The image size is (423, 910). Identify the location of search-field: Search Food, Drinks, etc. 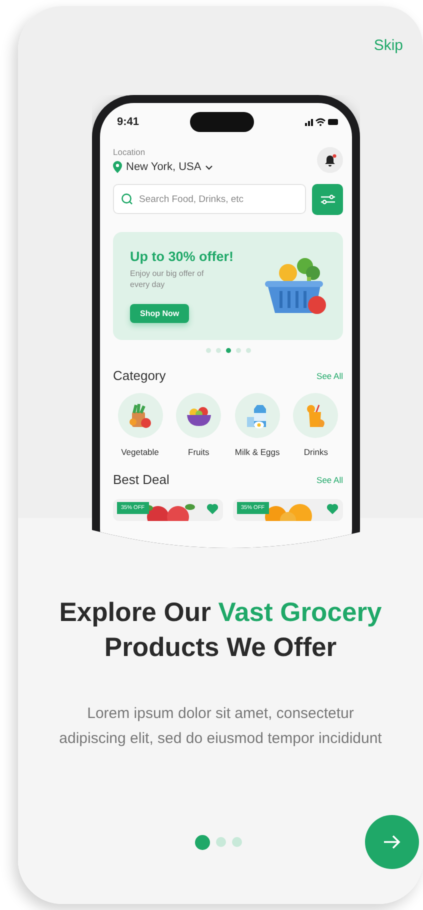
(209, 199).